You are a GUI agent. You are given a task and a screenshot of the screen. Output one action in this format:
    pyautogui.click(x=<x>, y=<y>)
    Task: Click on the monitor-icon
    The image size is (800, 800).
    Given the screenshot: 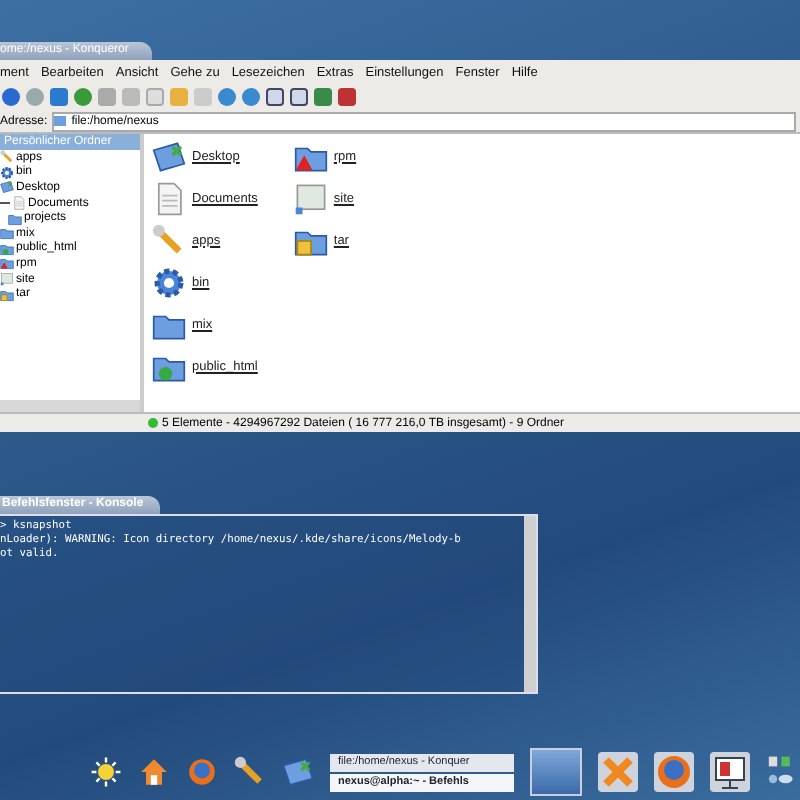 What is the action you would take?
    pyautogui.click(x=730, y=772)
    